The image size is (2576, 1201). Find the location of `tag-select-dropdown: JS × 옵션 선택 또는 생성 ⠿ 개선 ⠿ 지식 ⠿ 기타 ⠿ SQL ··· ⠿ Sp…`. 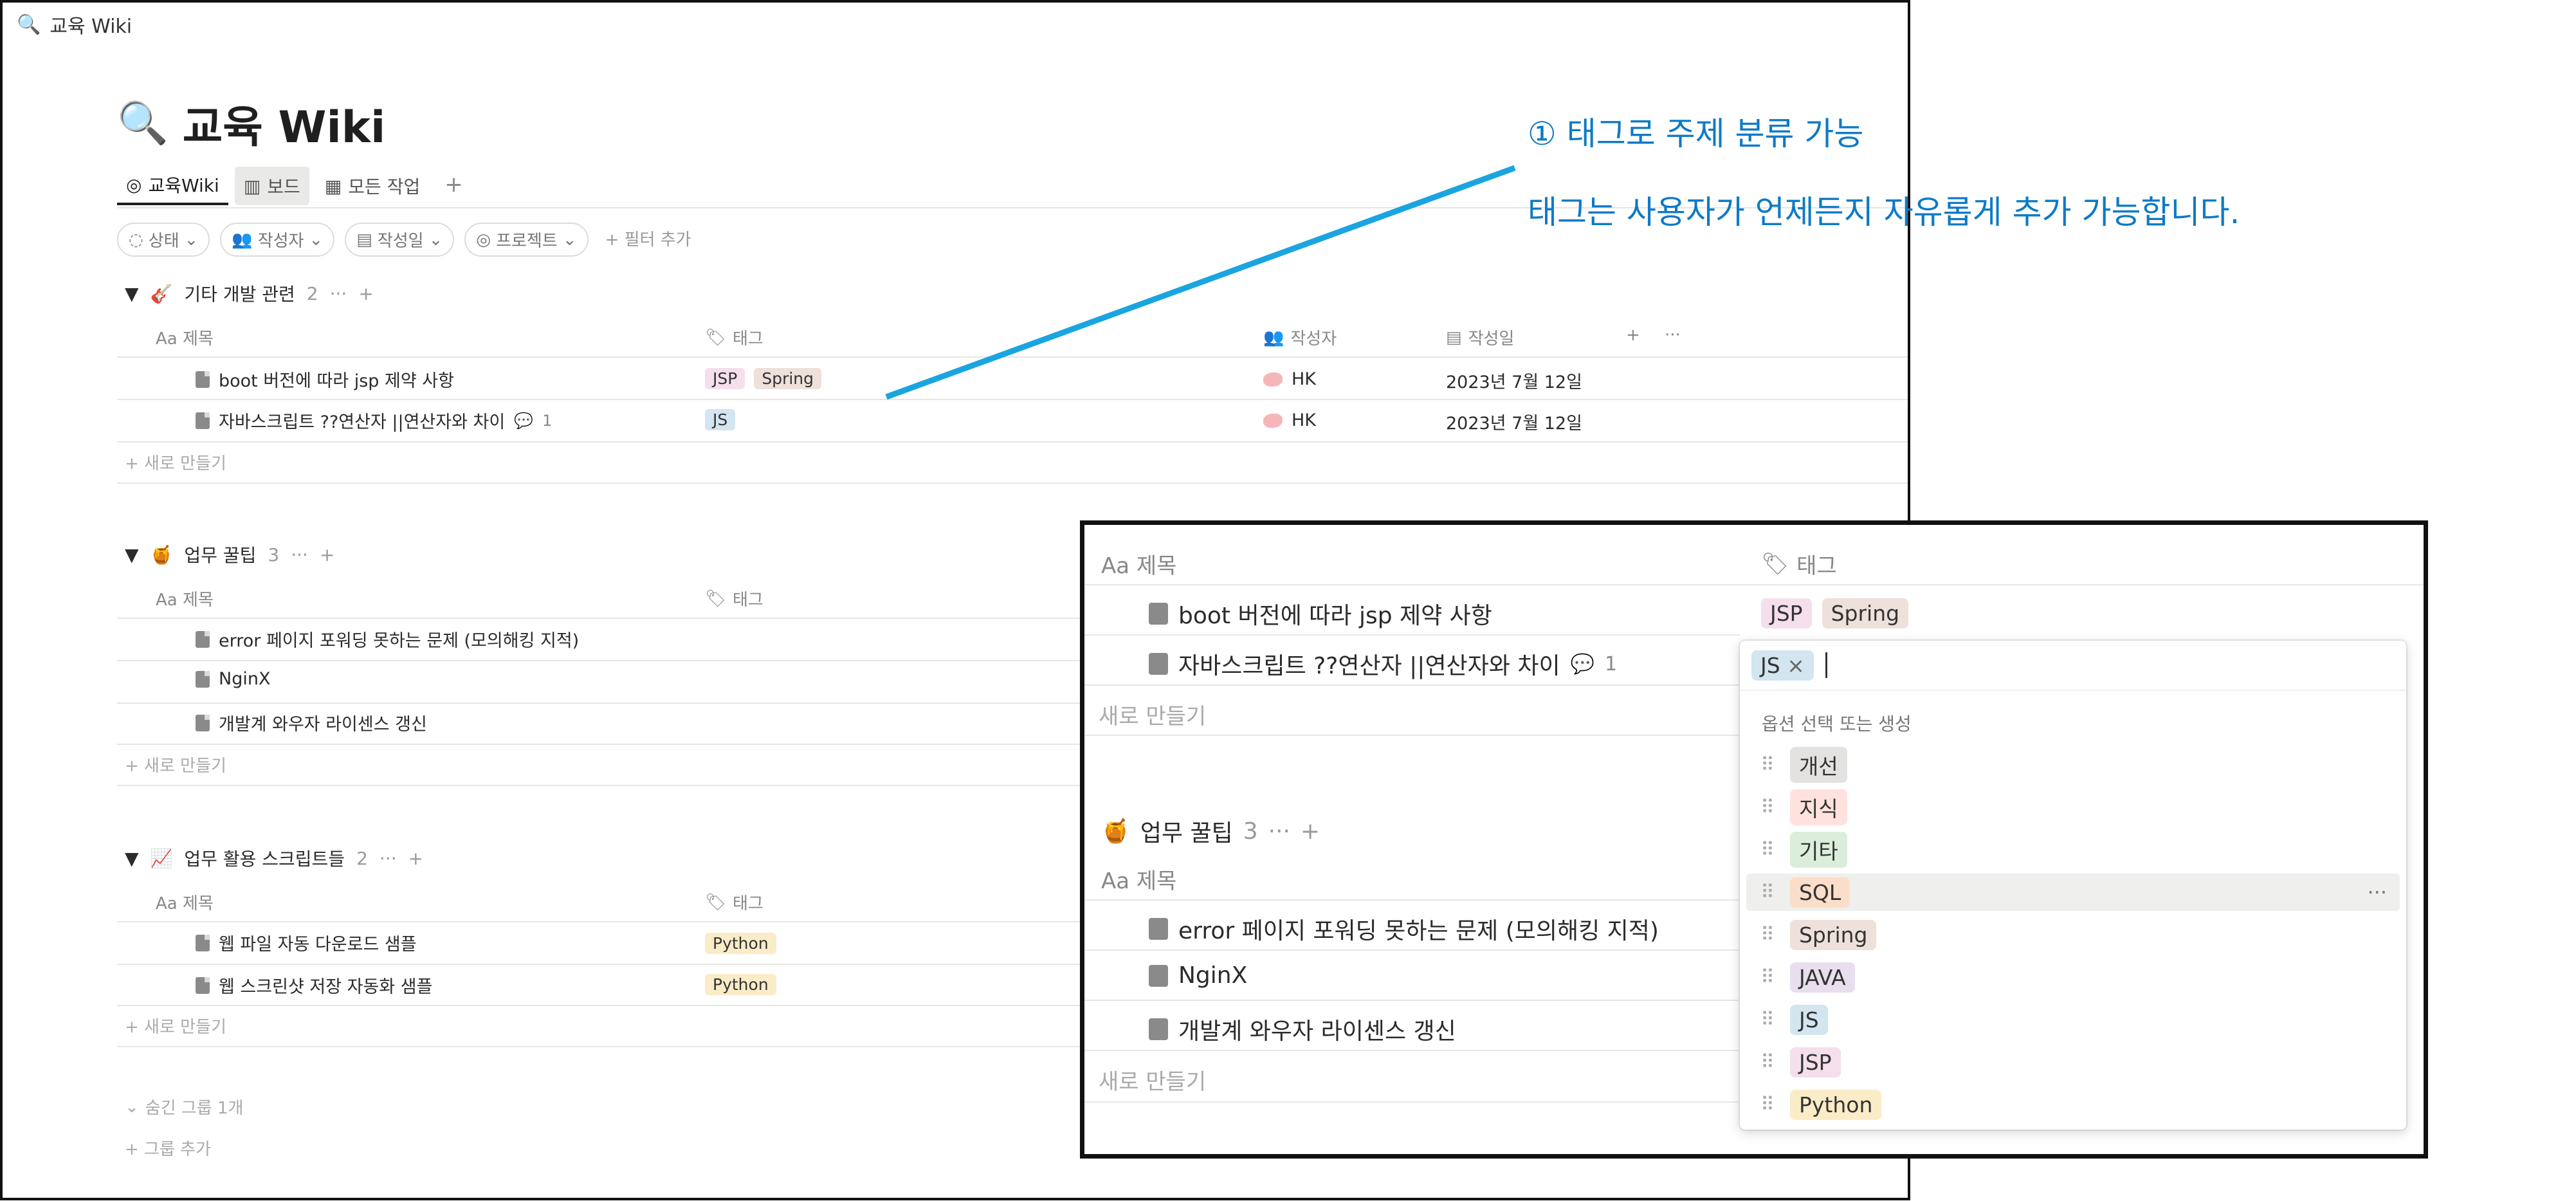

tag-select-dropdown: JS × 옵션 선택 또는 생성 ⠿ 개선 ⠿ 지식 ⠿ 기타 ⠿ SQL ··· ⠿ Sp… is located at coordinates (2073, 886).